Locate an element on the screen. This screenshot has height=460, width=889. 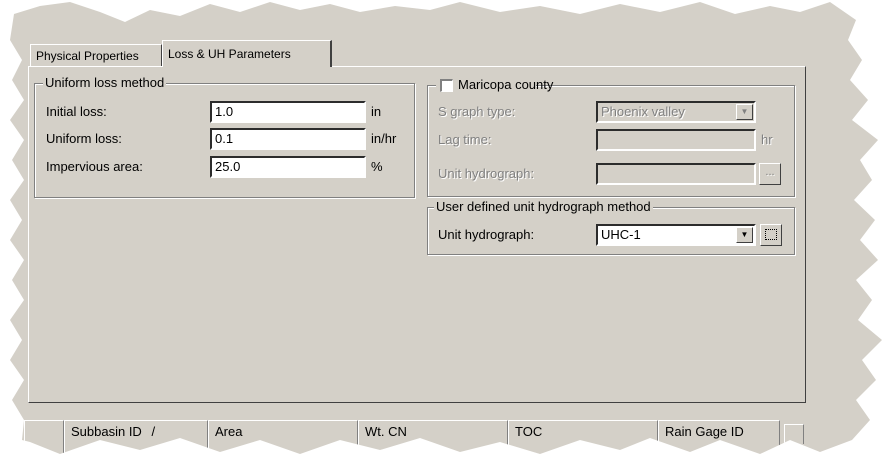
initial-loss-label: Initial loss: is located at coordinates (76, 111).